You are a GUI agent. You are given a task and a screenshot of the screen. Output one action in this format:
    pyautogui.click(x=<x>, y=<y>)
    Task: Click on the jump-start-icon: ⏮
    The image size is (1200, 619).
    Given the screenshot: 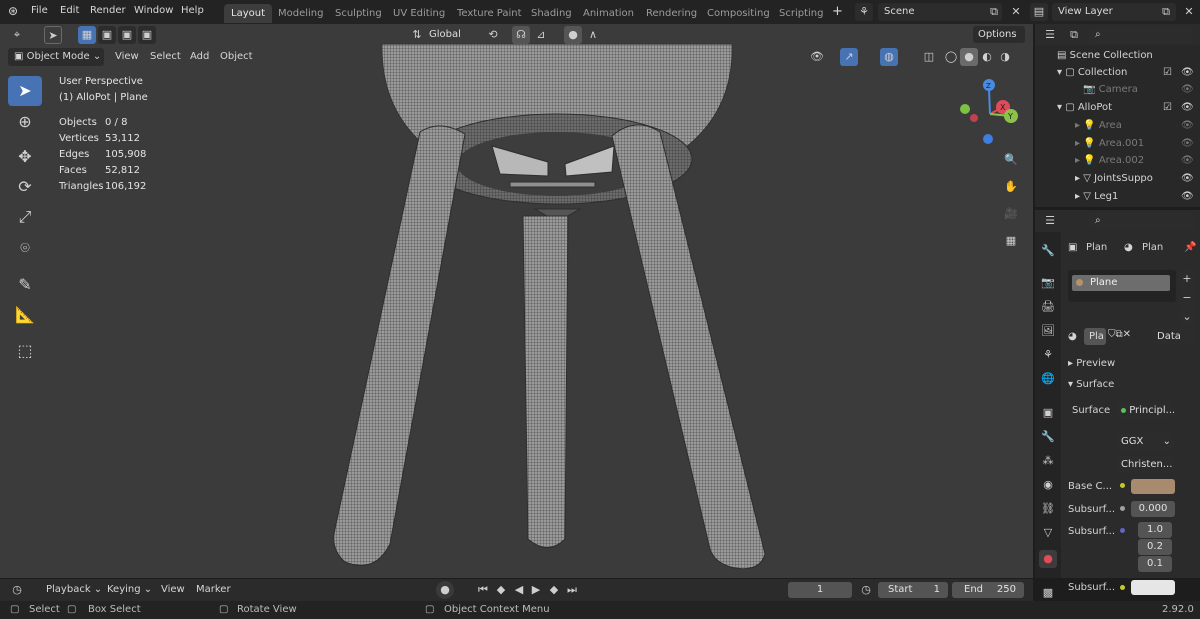 What is the action you would take?
    pyautogui.click(x=483, y=590)
    